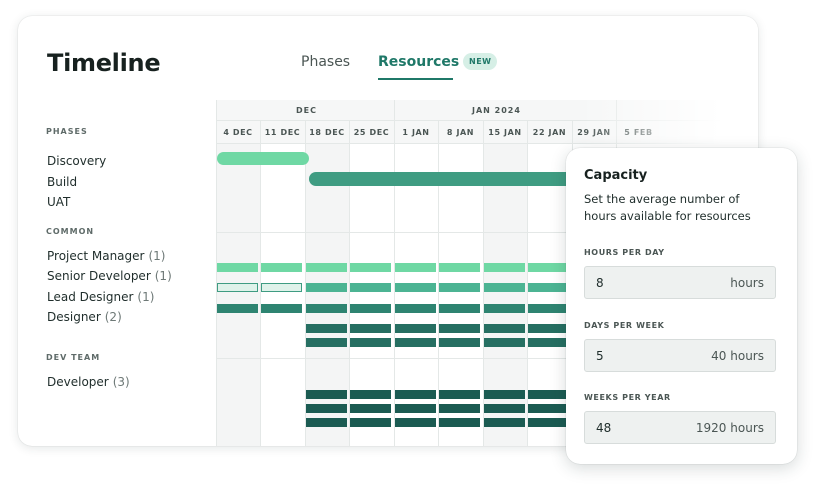 The height and width of the screenshot is (494, 816). What do you see at coordinates (282, 132) in the screenshot?
I see `week-label: 11 DEC` at bounding box center [282, 132].